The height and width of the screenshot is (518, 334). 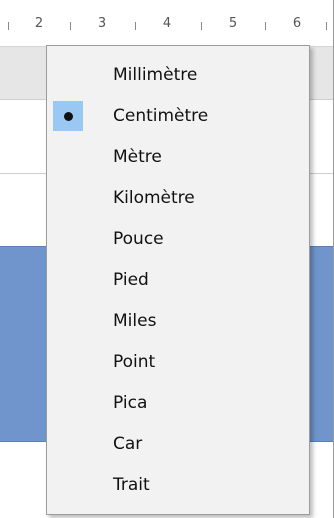 I want to click on menu-item-label: Centimètre, so click(x=161, y=116).